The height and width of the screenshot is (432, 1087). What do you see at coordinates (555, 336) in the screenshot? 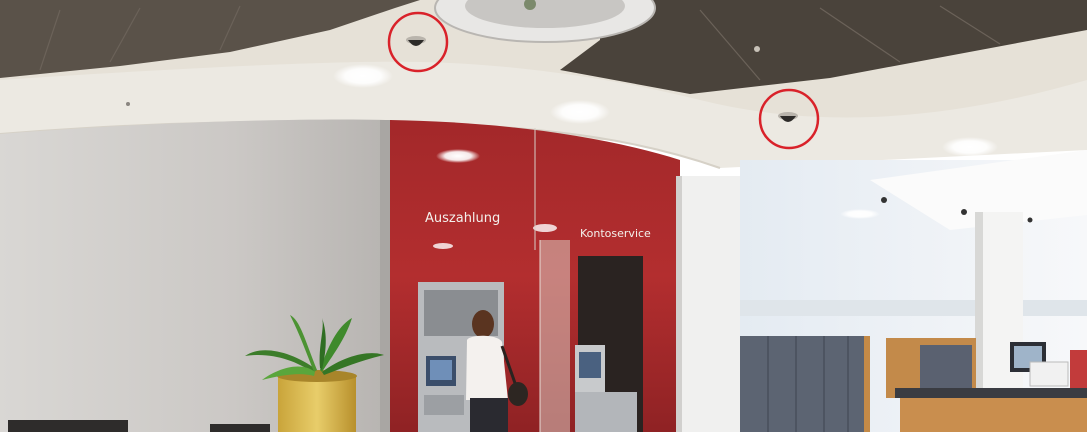
I see `glass-partition` at bounding box center [555, 336].